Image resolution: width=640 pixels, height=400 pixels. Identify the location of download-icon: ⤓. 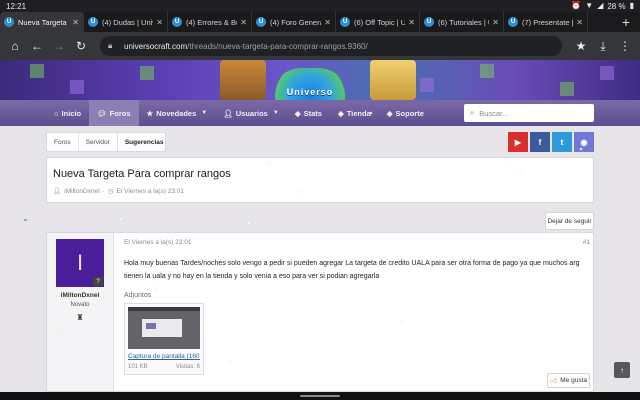
(603, 45).